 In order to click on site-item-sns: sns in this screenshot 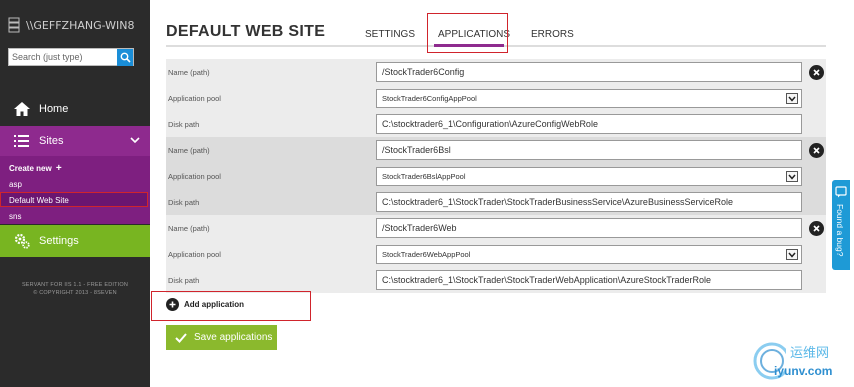, I will do `click(15, 216)`.